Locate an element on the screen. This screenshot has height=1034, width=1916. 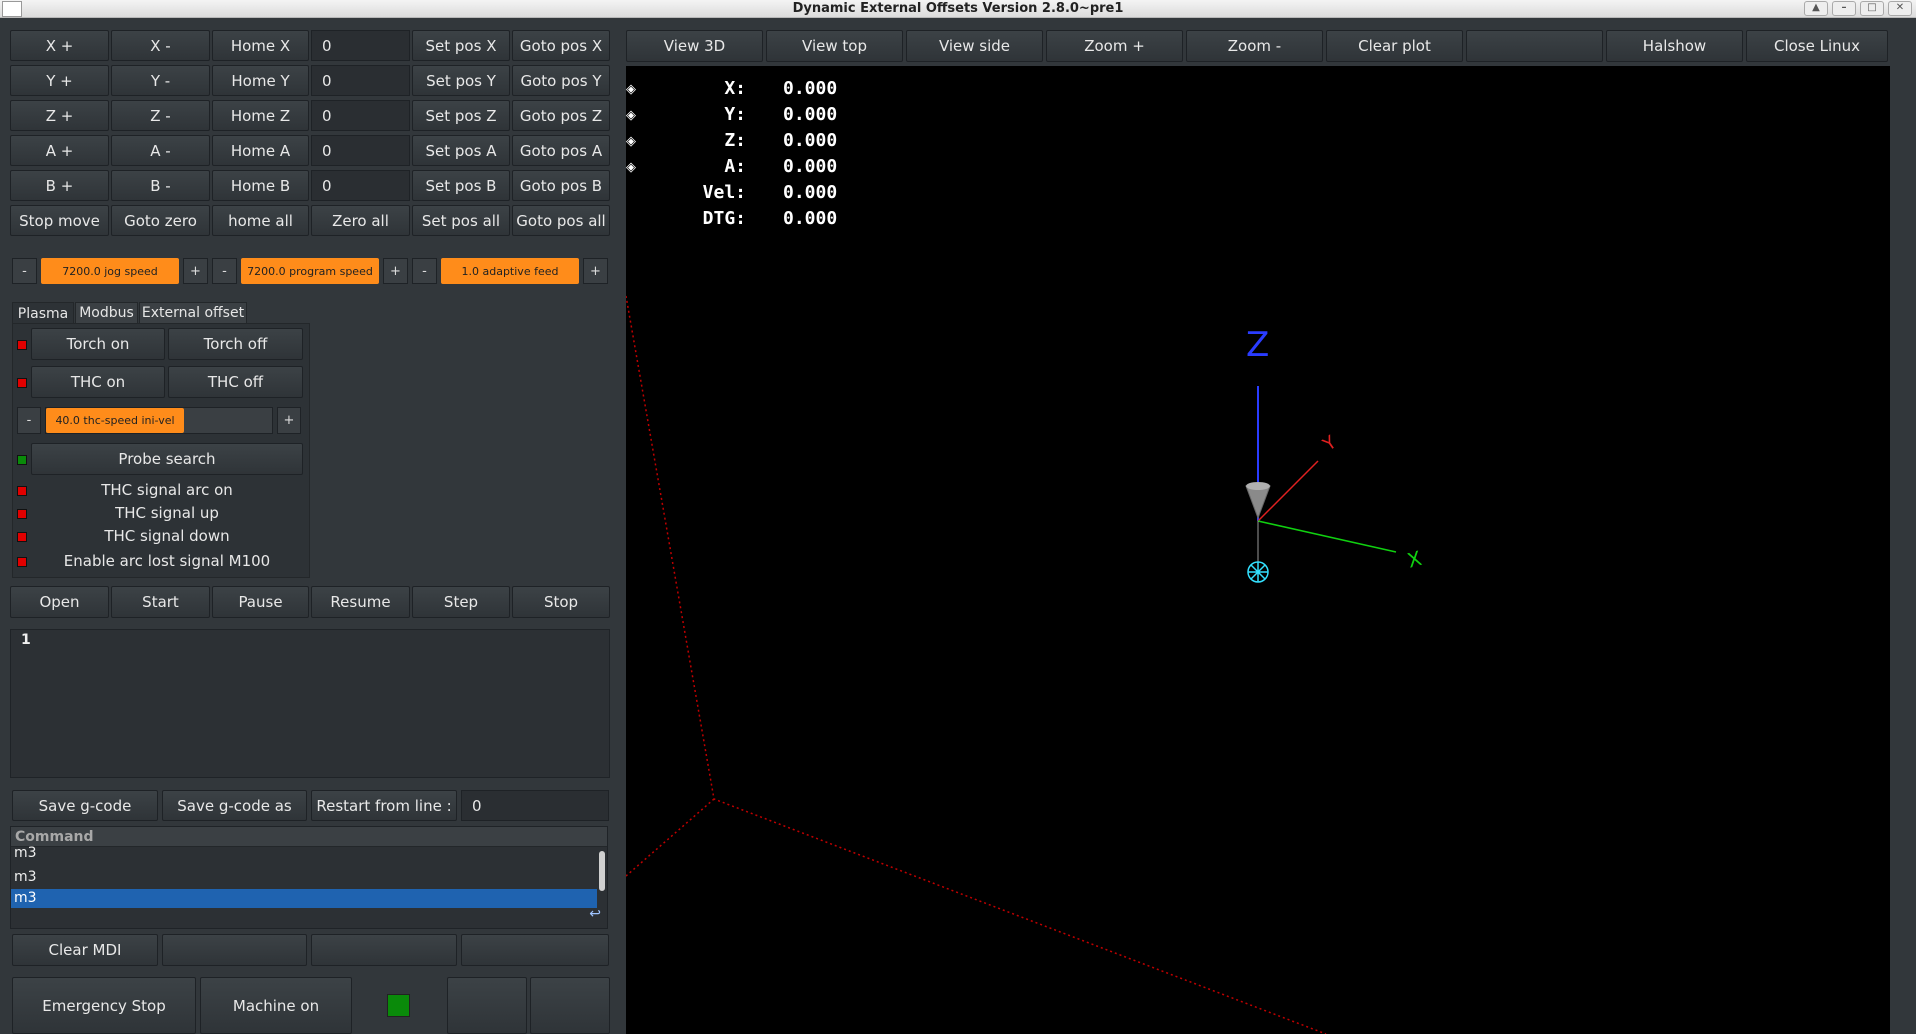
dro-z-label: Z: is located at coordinates (735, 140).